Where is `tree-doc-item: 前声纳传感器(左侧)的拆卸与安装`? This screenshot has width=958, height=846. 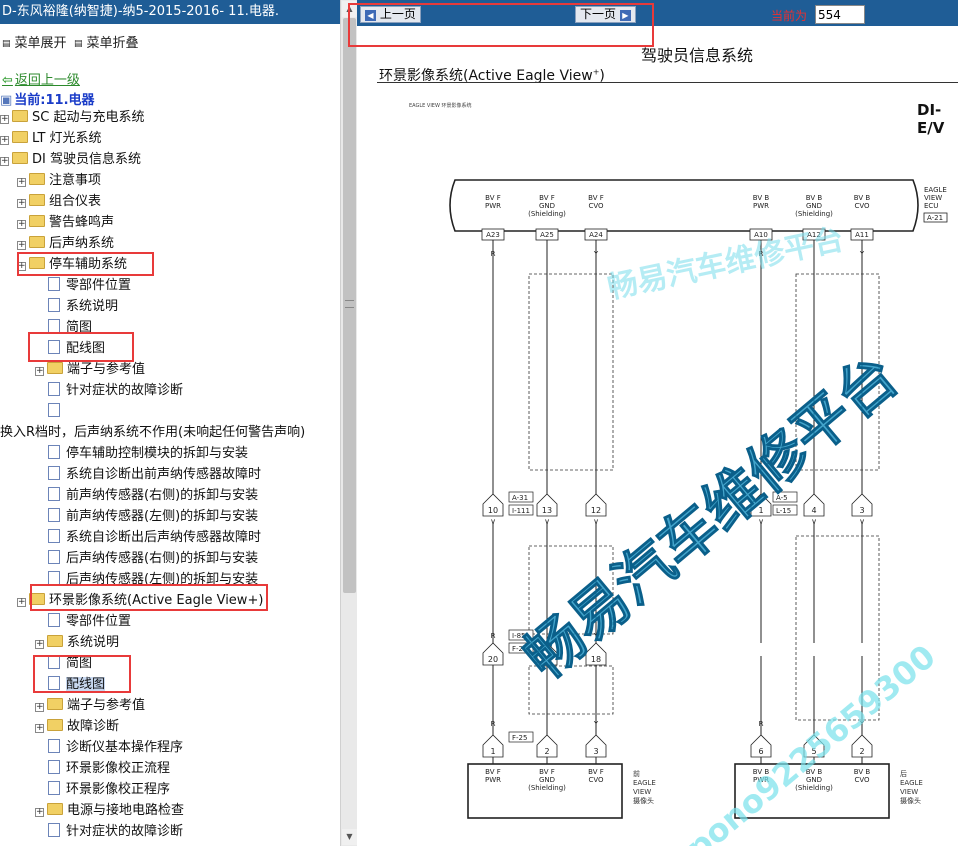
tree-doc-item: 前声纳传感器(左侧)的拆卸与安装 is located at coordinates (146, 516).